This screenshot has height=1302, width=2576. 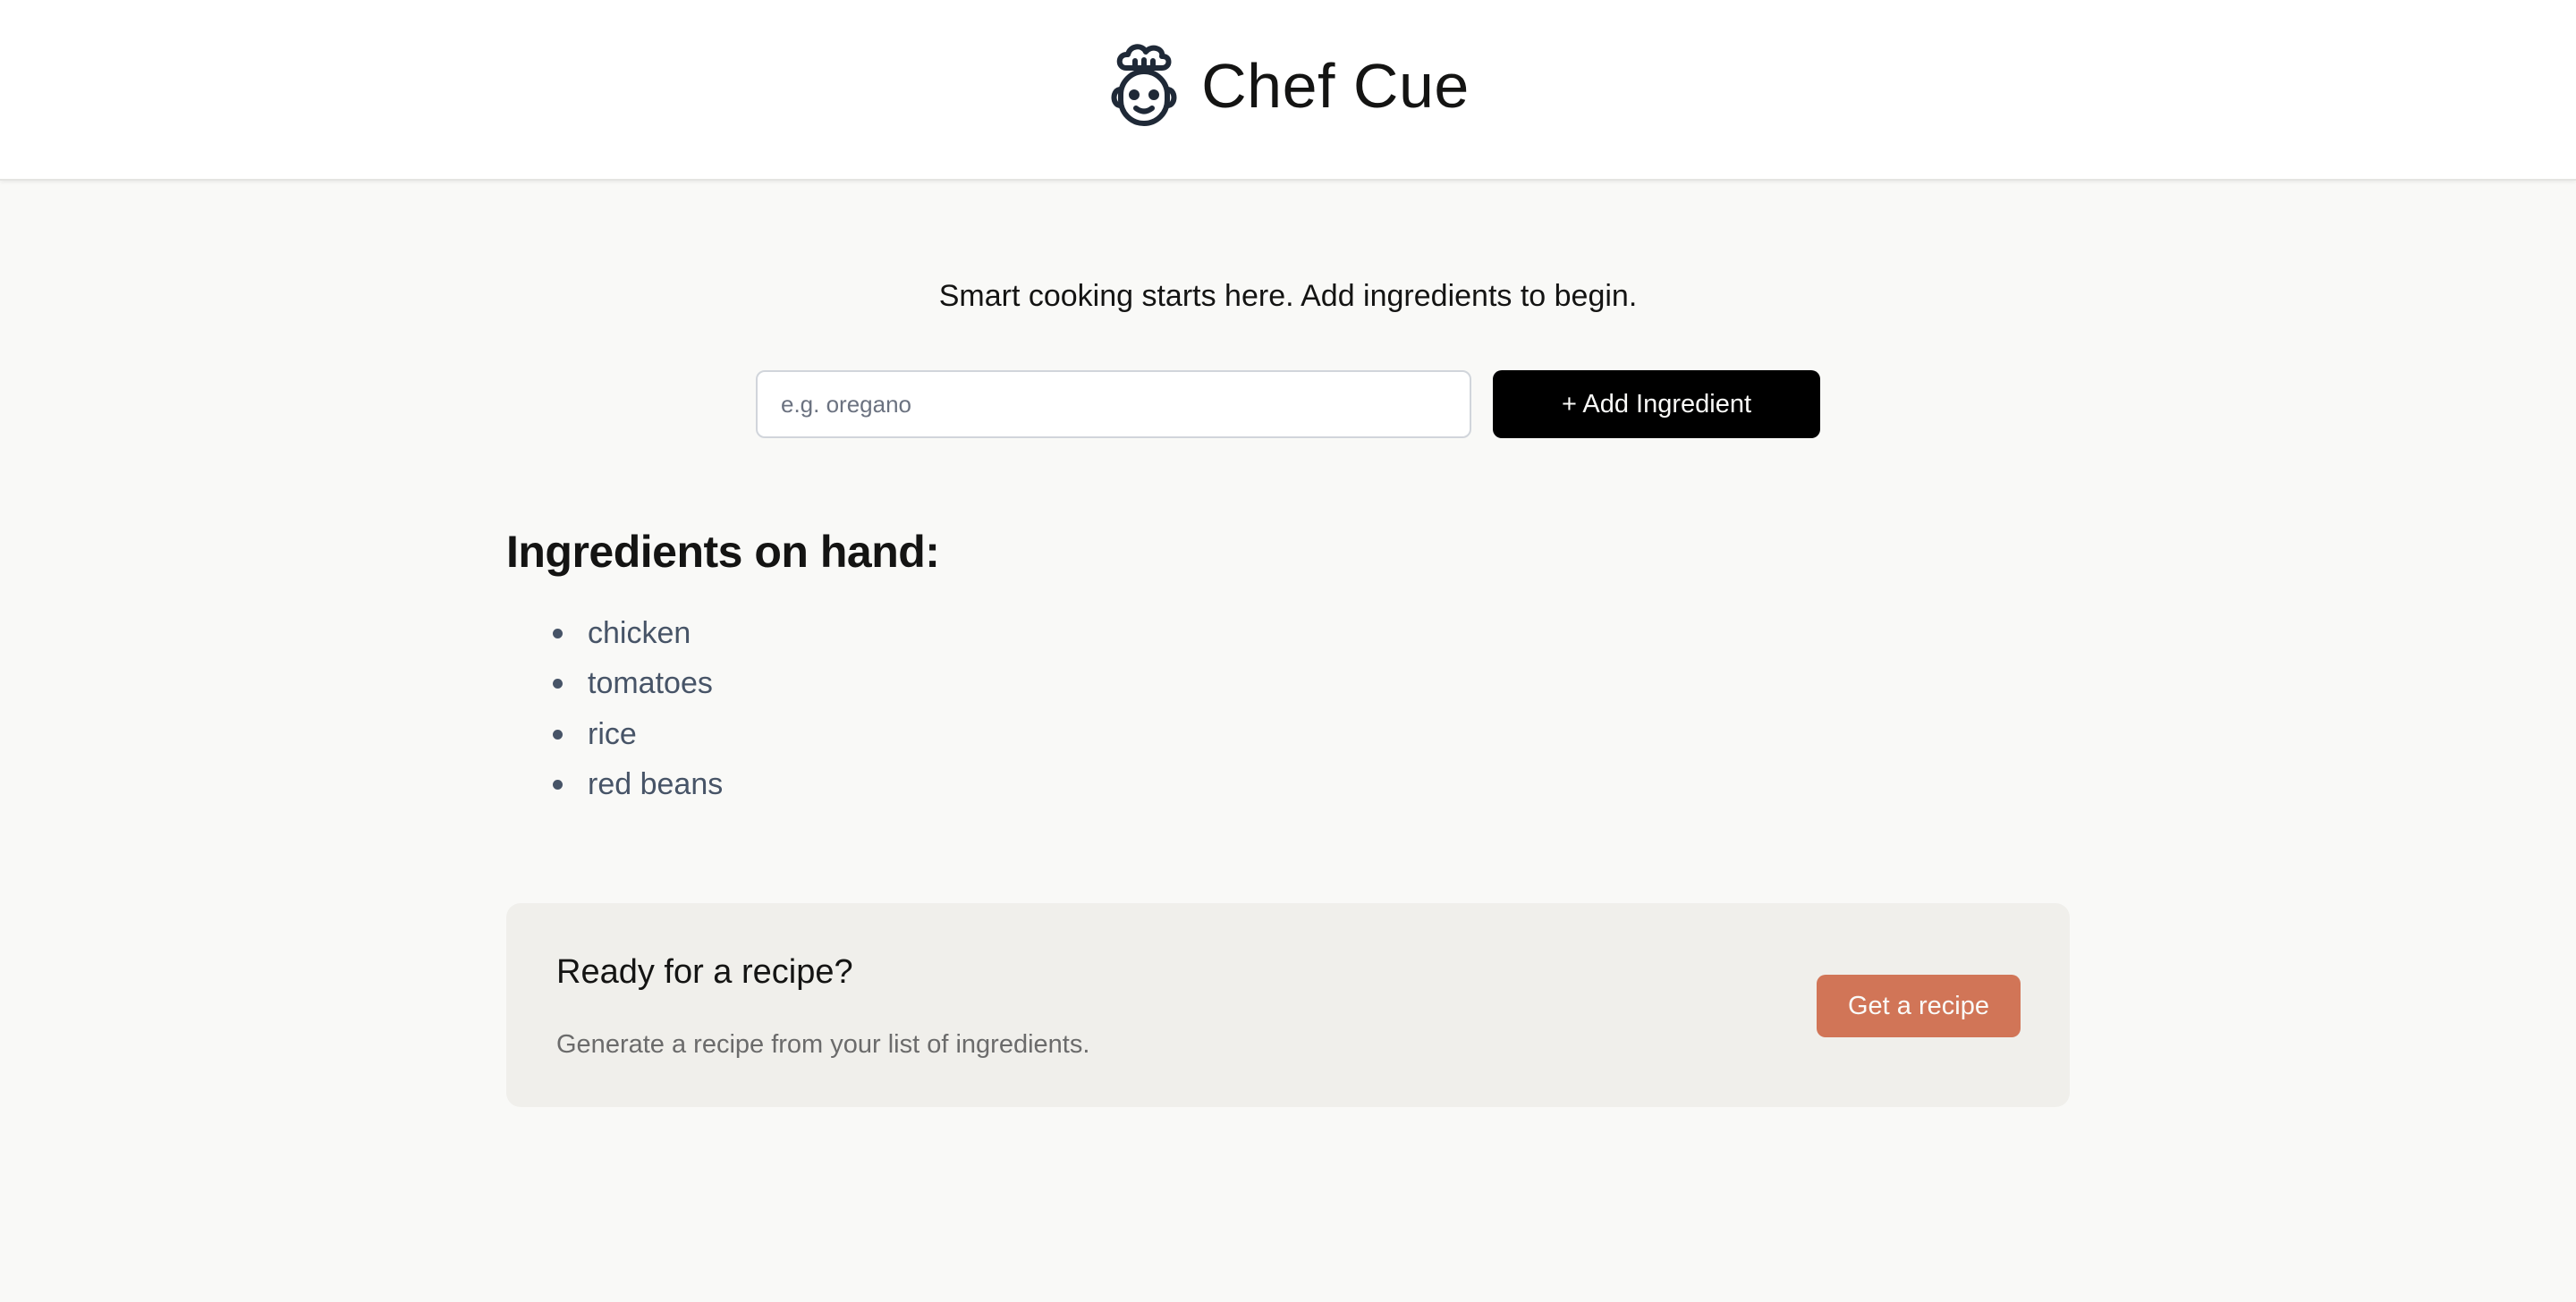 I want to click on ingredient-label: rice, so click(x=612, y=733).